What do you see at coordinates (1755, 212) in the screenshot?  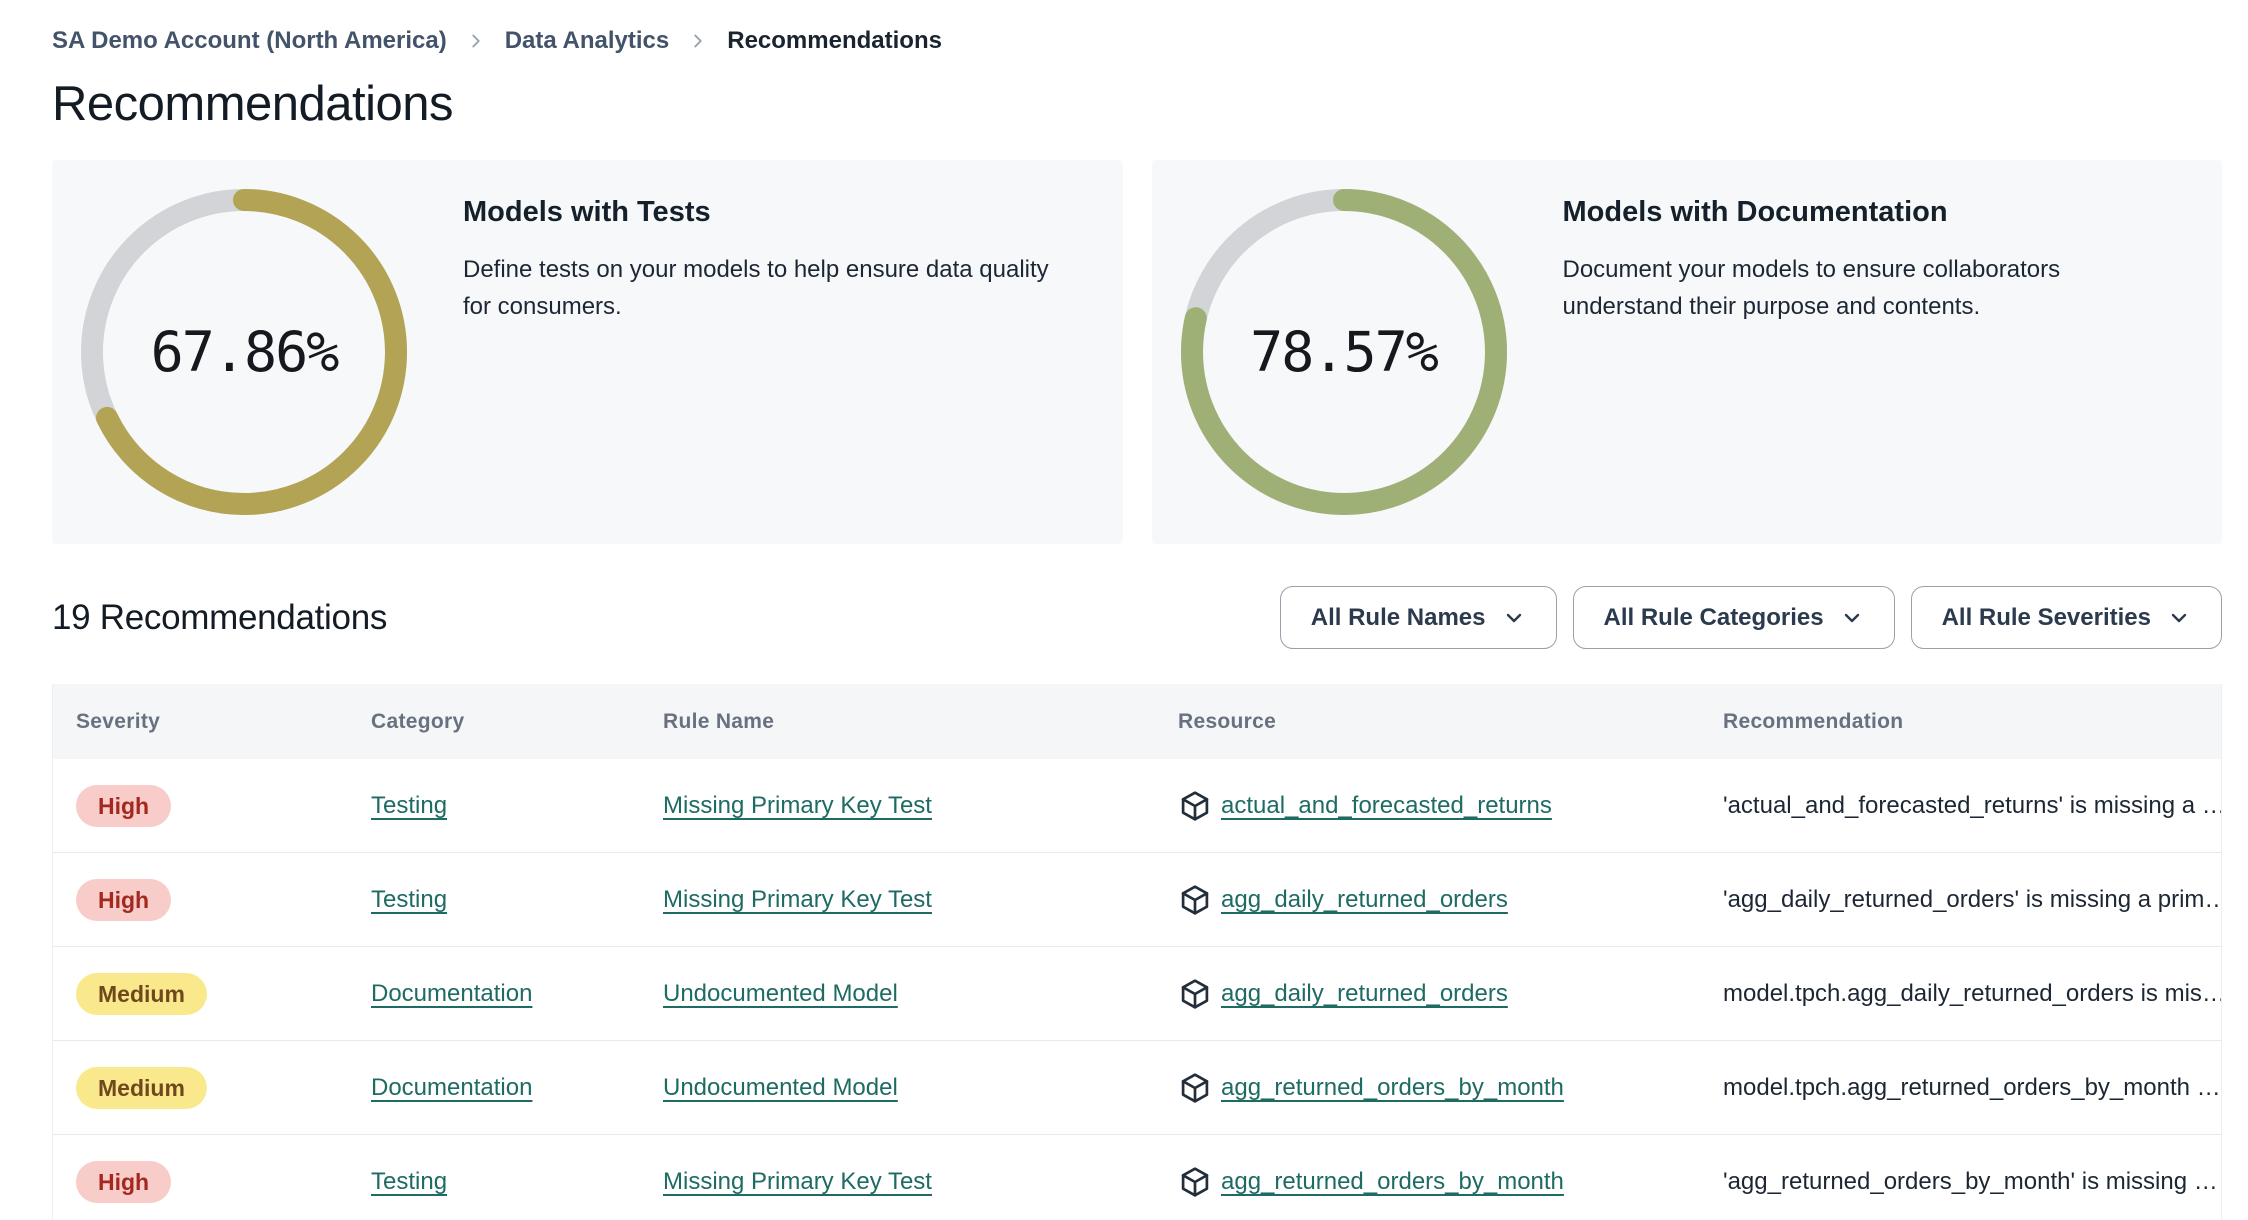 I see `documentation-card-title: Models with Documentation` at bounding box center [1755, 212].